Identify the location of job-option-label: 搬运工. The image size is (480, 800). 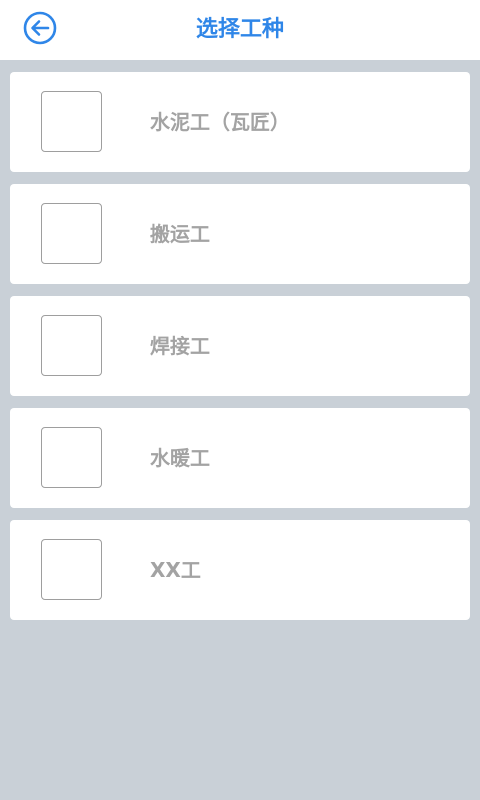
(180, 234).